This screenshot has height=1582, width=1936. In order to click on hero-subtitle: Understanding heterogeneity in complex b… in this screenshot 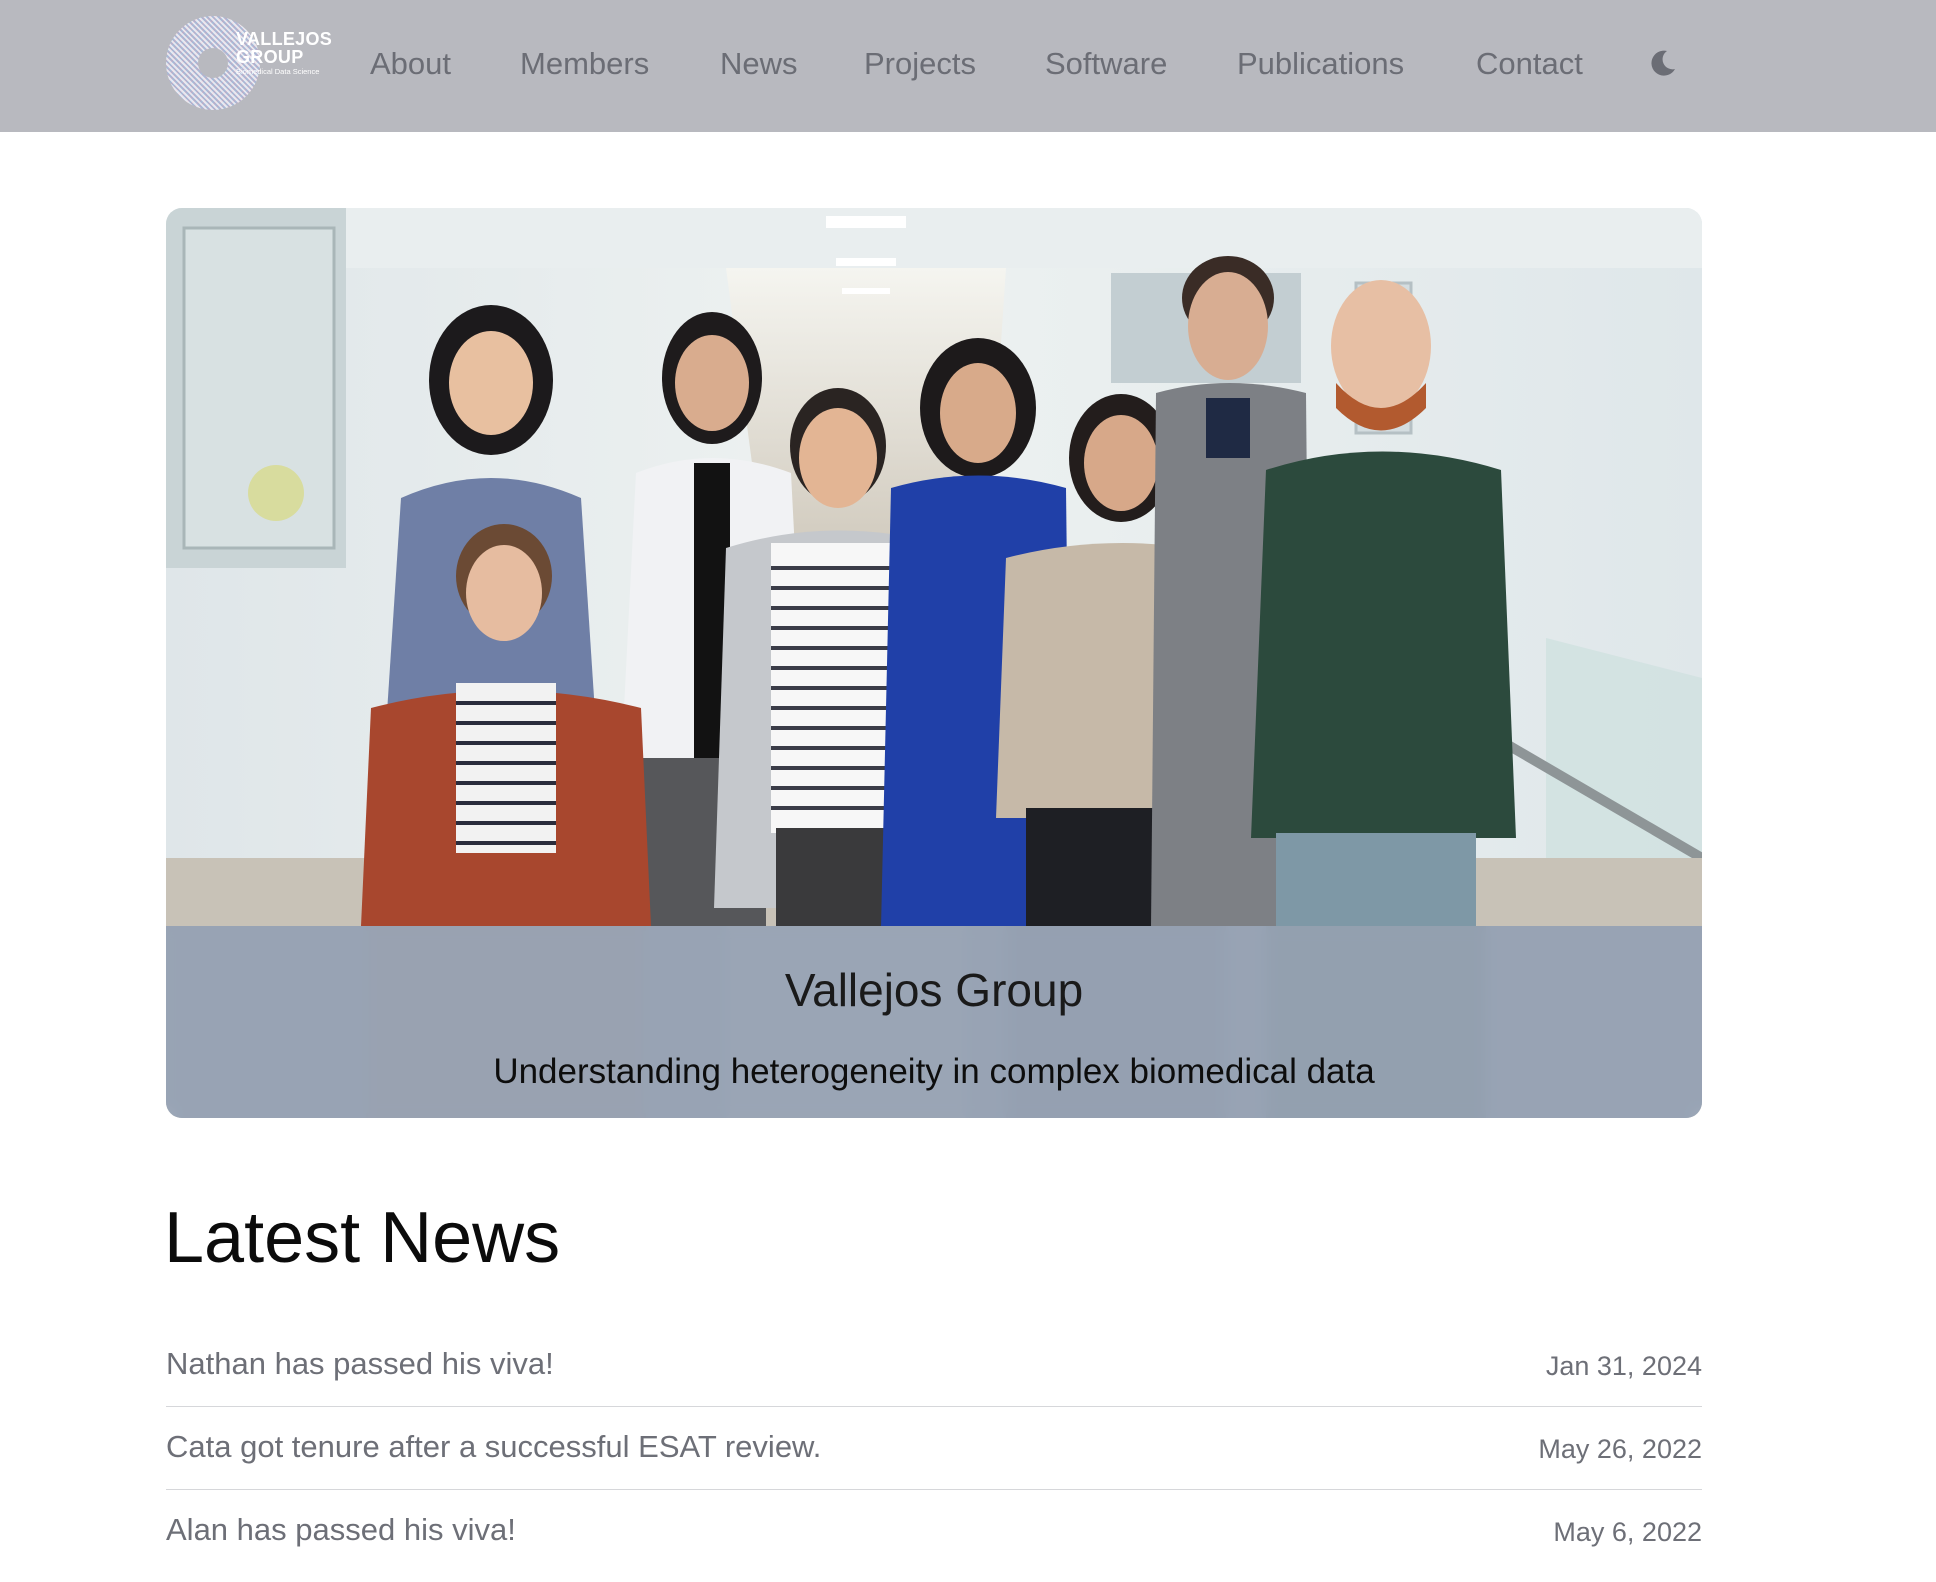, I will do `click(934, 1071)`.